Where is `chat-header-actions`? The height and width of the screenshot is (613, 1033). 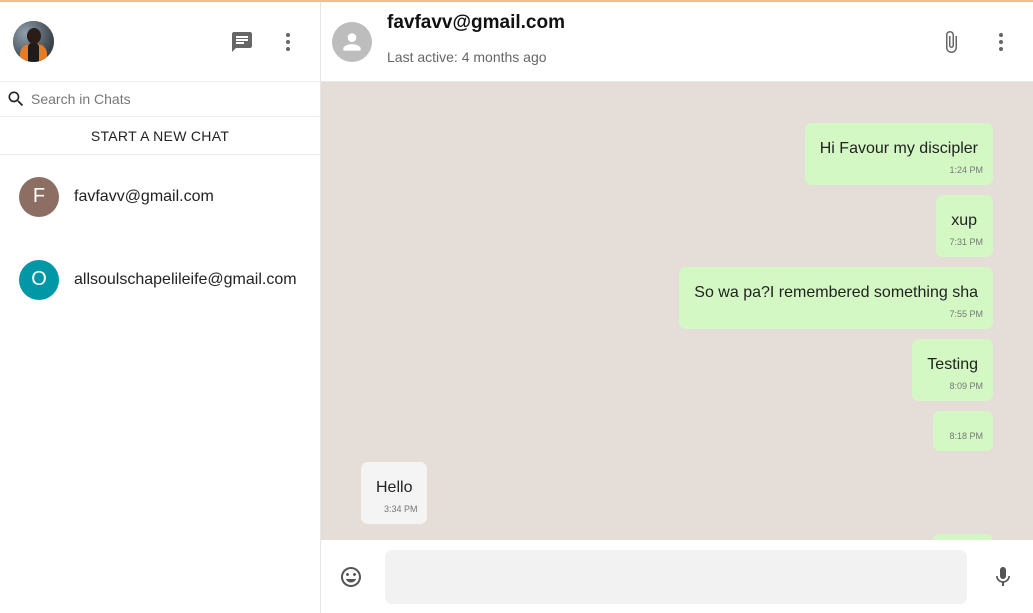 chat-header-actions is located at coordinates (976, 42).